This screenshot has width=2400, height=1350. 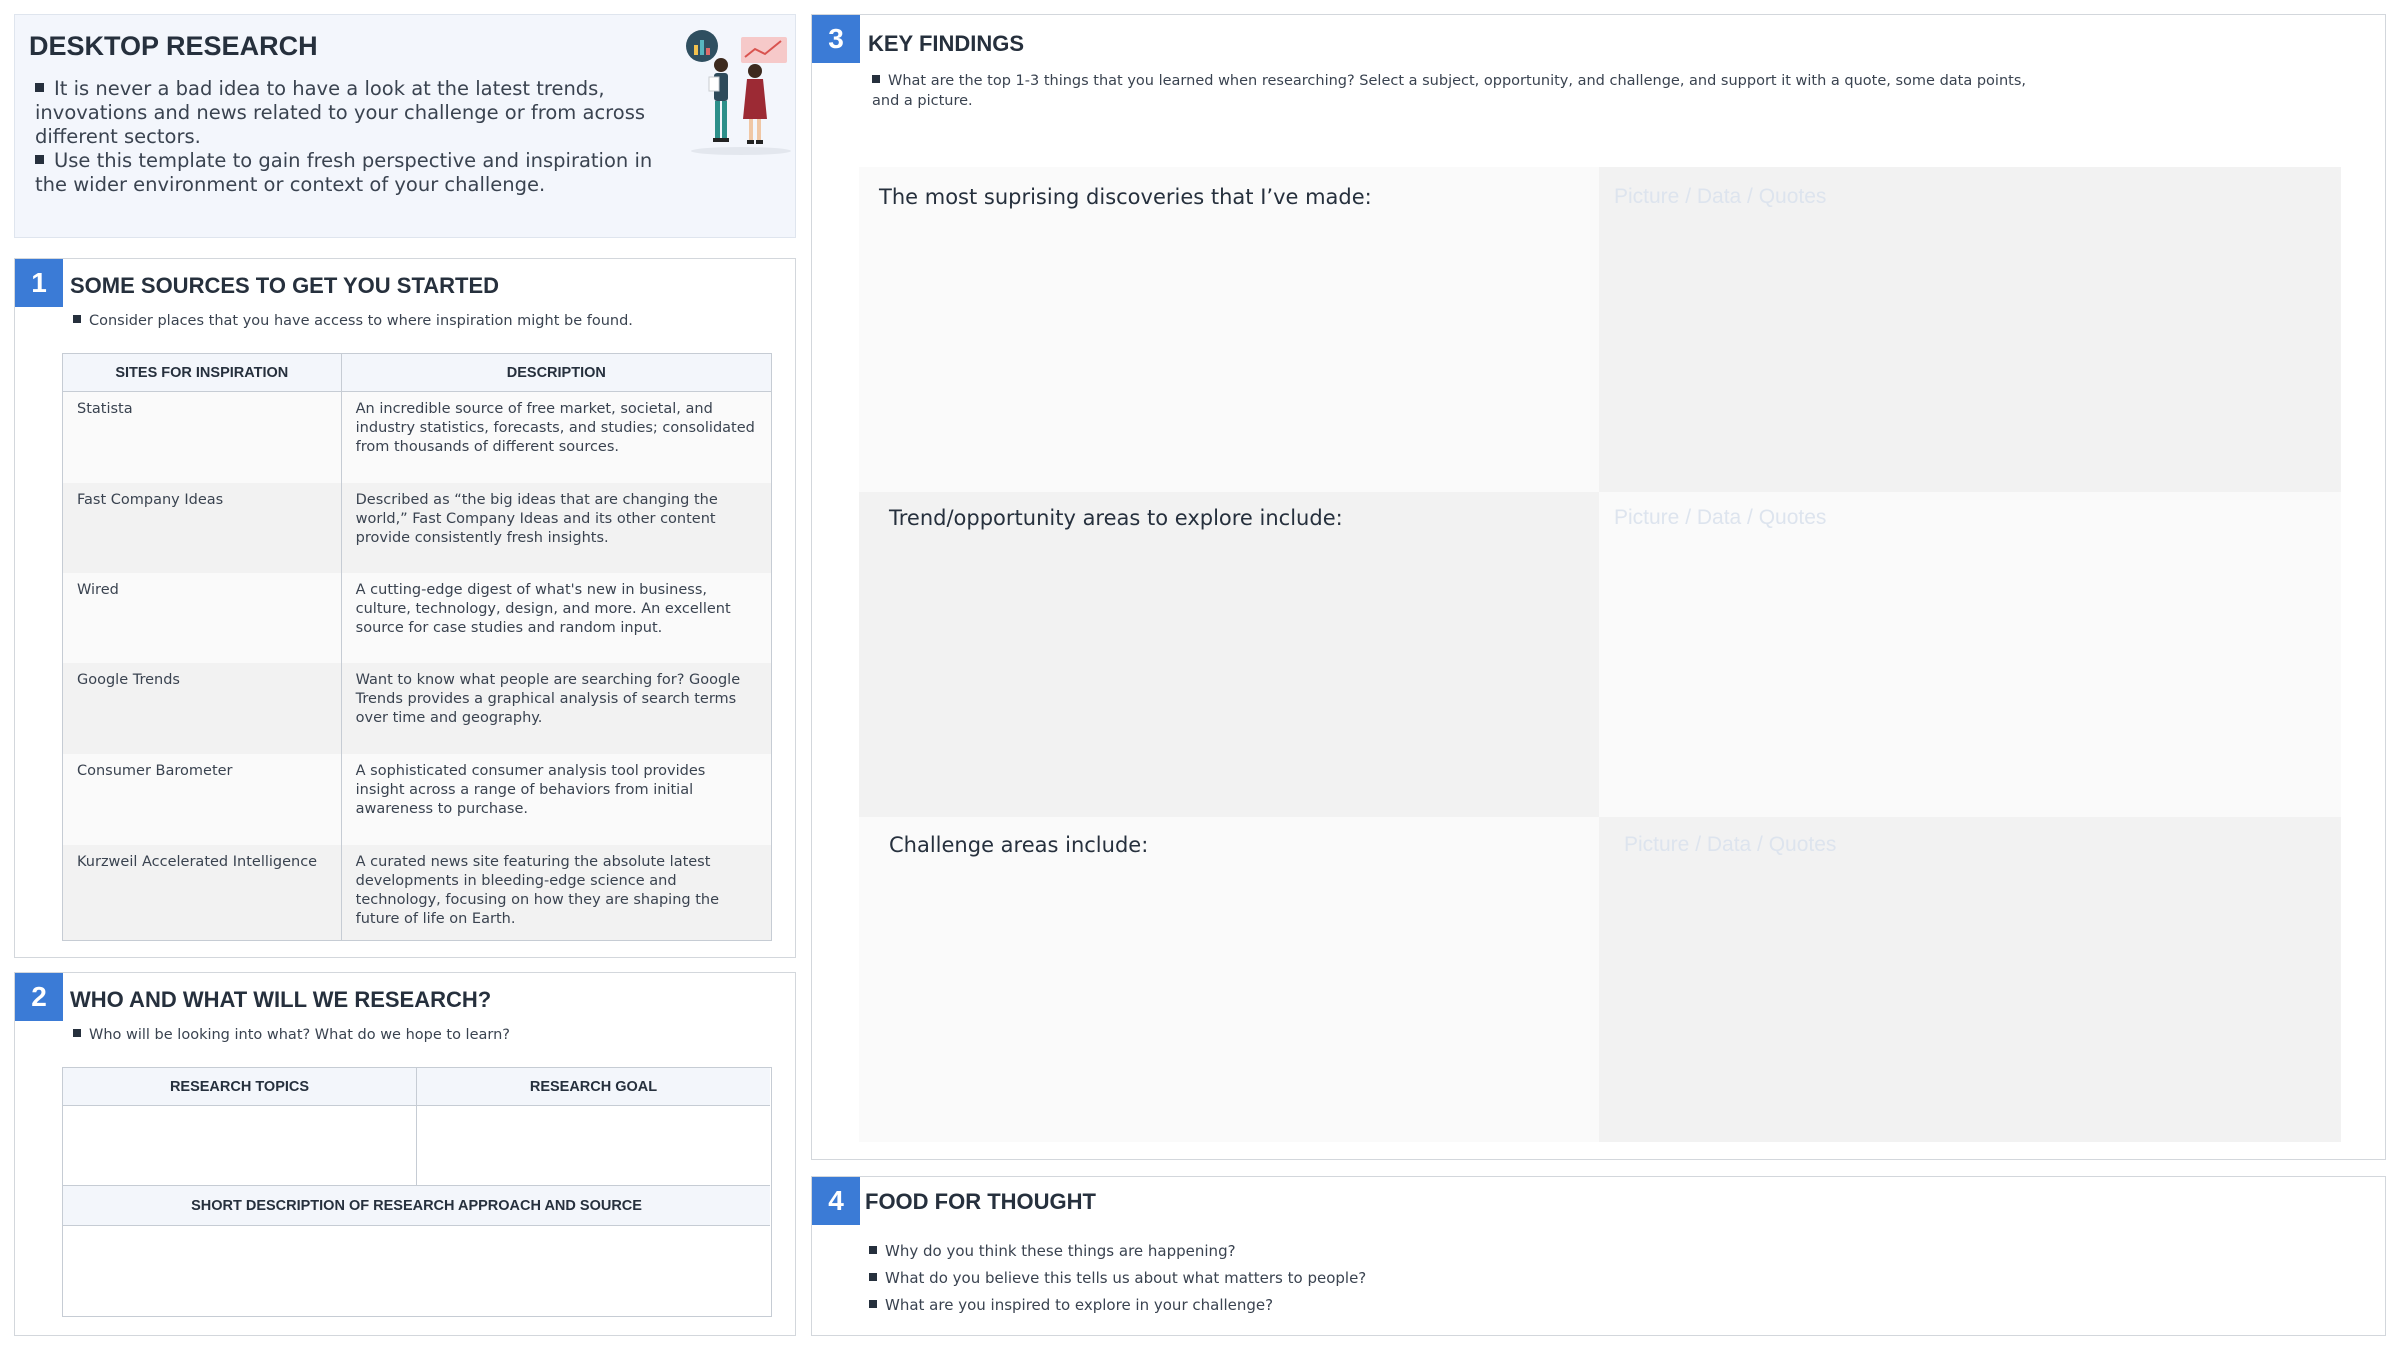 What do you see at coordinates (202, 617) in the screenshot?
I see `site-name: Wired` at bounding box center [202, 617].